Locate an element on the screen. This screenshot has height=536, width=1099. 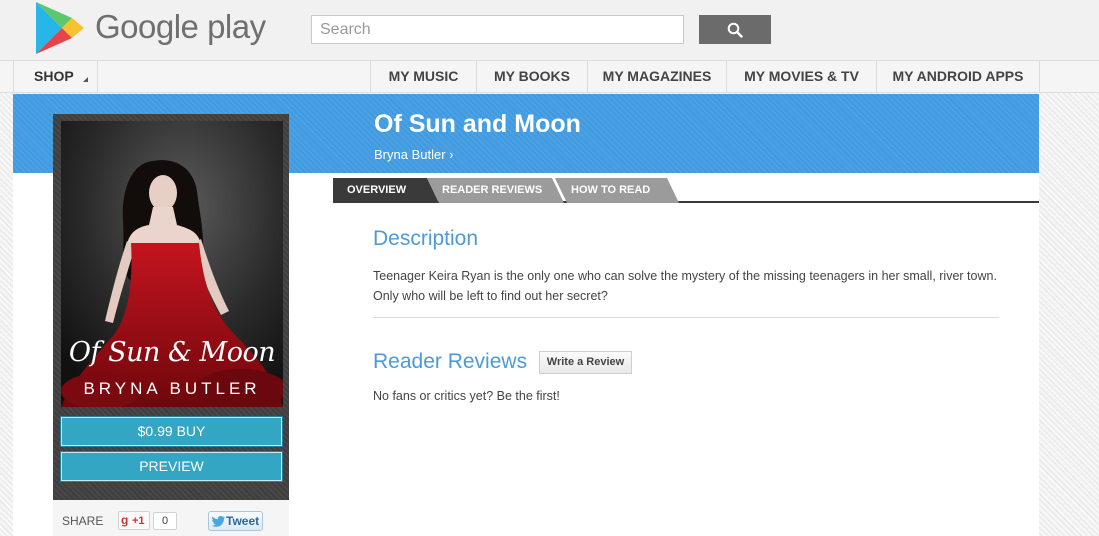
tweet-label: Tweet is located at coordinates (243, 521).